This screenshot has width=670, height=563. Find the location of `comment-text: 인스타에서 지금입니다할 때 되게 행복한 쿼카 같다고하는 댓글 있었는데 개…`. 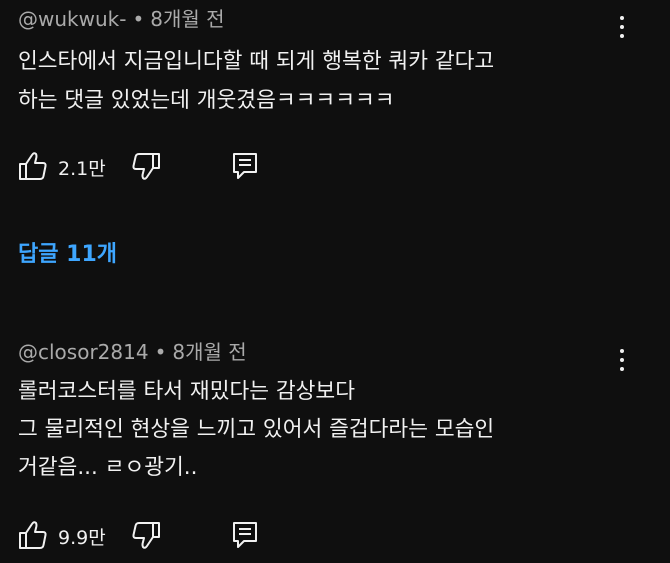

comment-text: 인스타에서 지금입니다할 때 되게 행복한 쿼카 같다고하는 댓글 있었는데 개… is located at coordinates (328, 81).